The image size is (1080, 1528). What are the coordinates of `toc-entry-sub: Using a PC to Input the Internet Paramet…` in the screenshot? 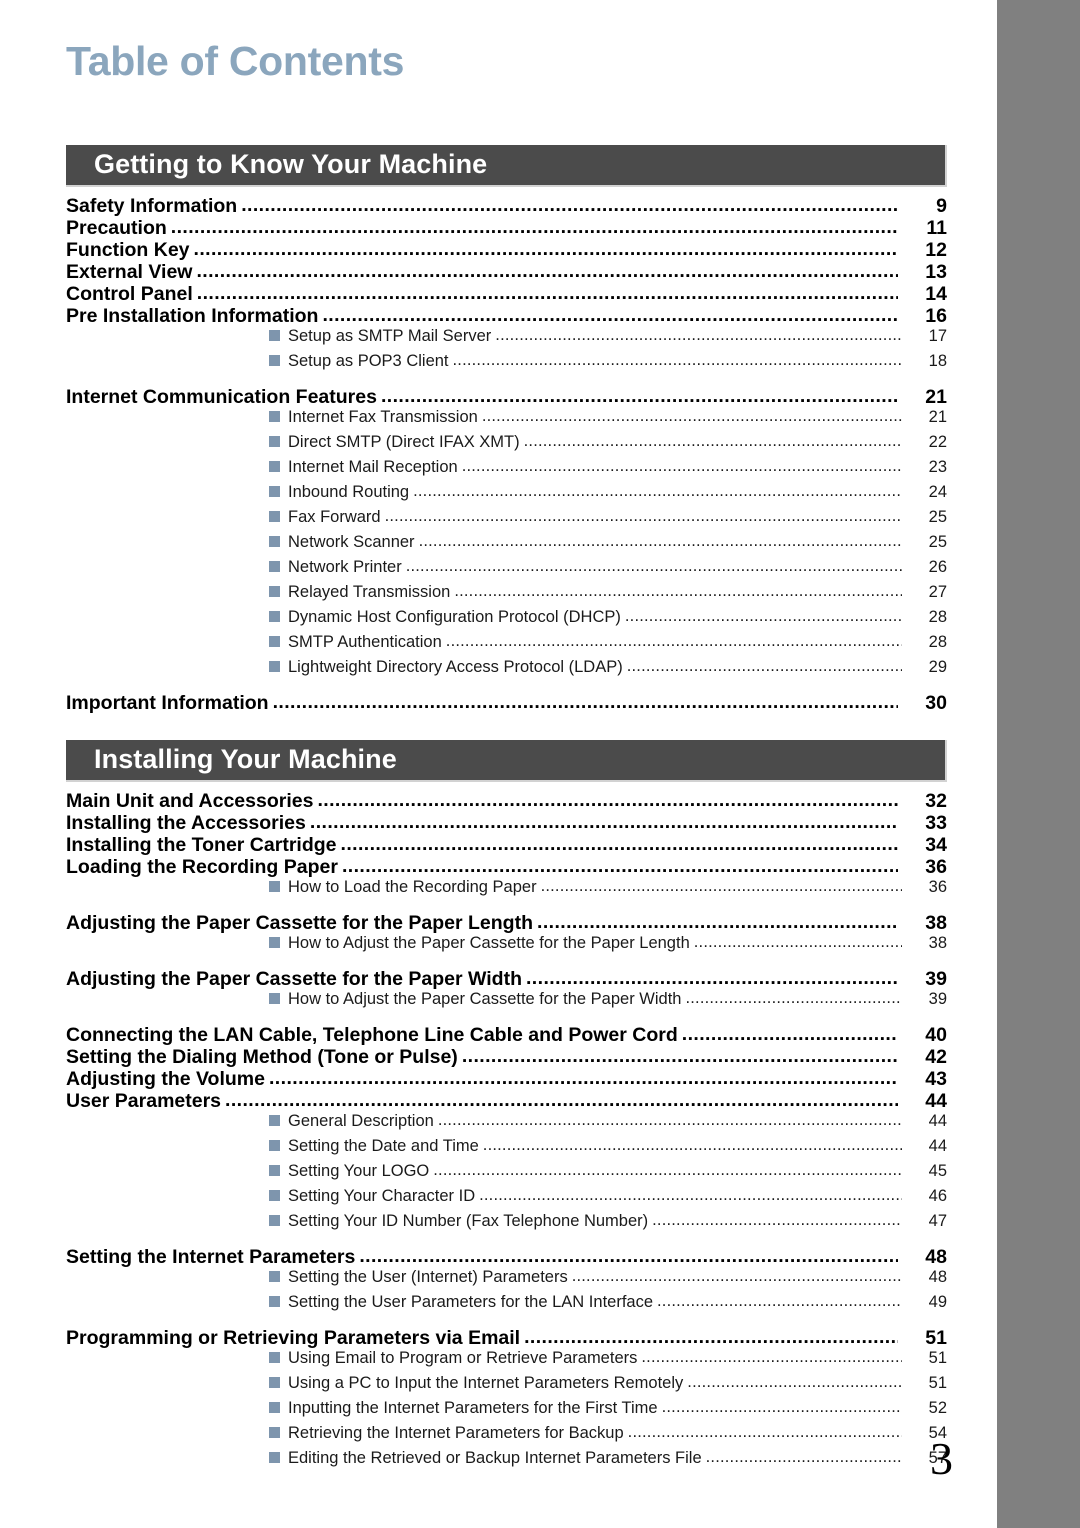 It's located at (506, 1386).